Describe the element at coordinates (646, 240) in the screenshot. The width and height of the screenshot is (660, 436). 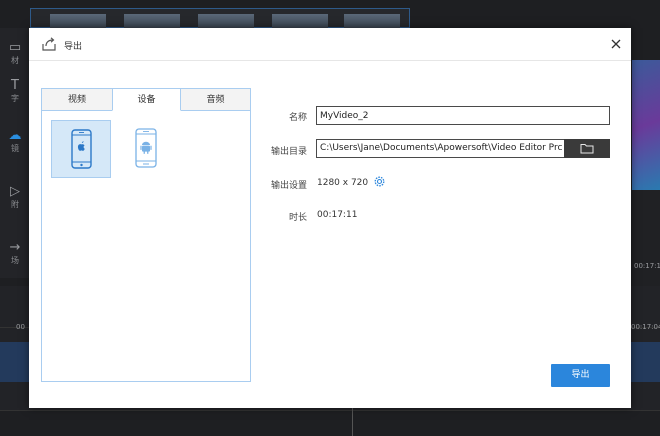
I see `preview-controls` at that location.